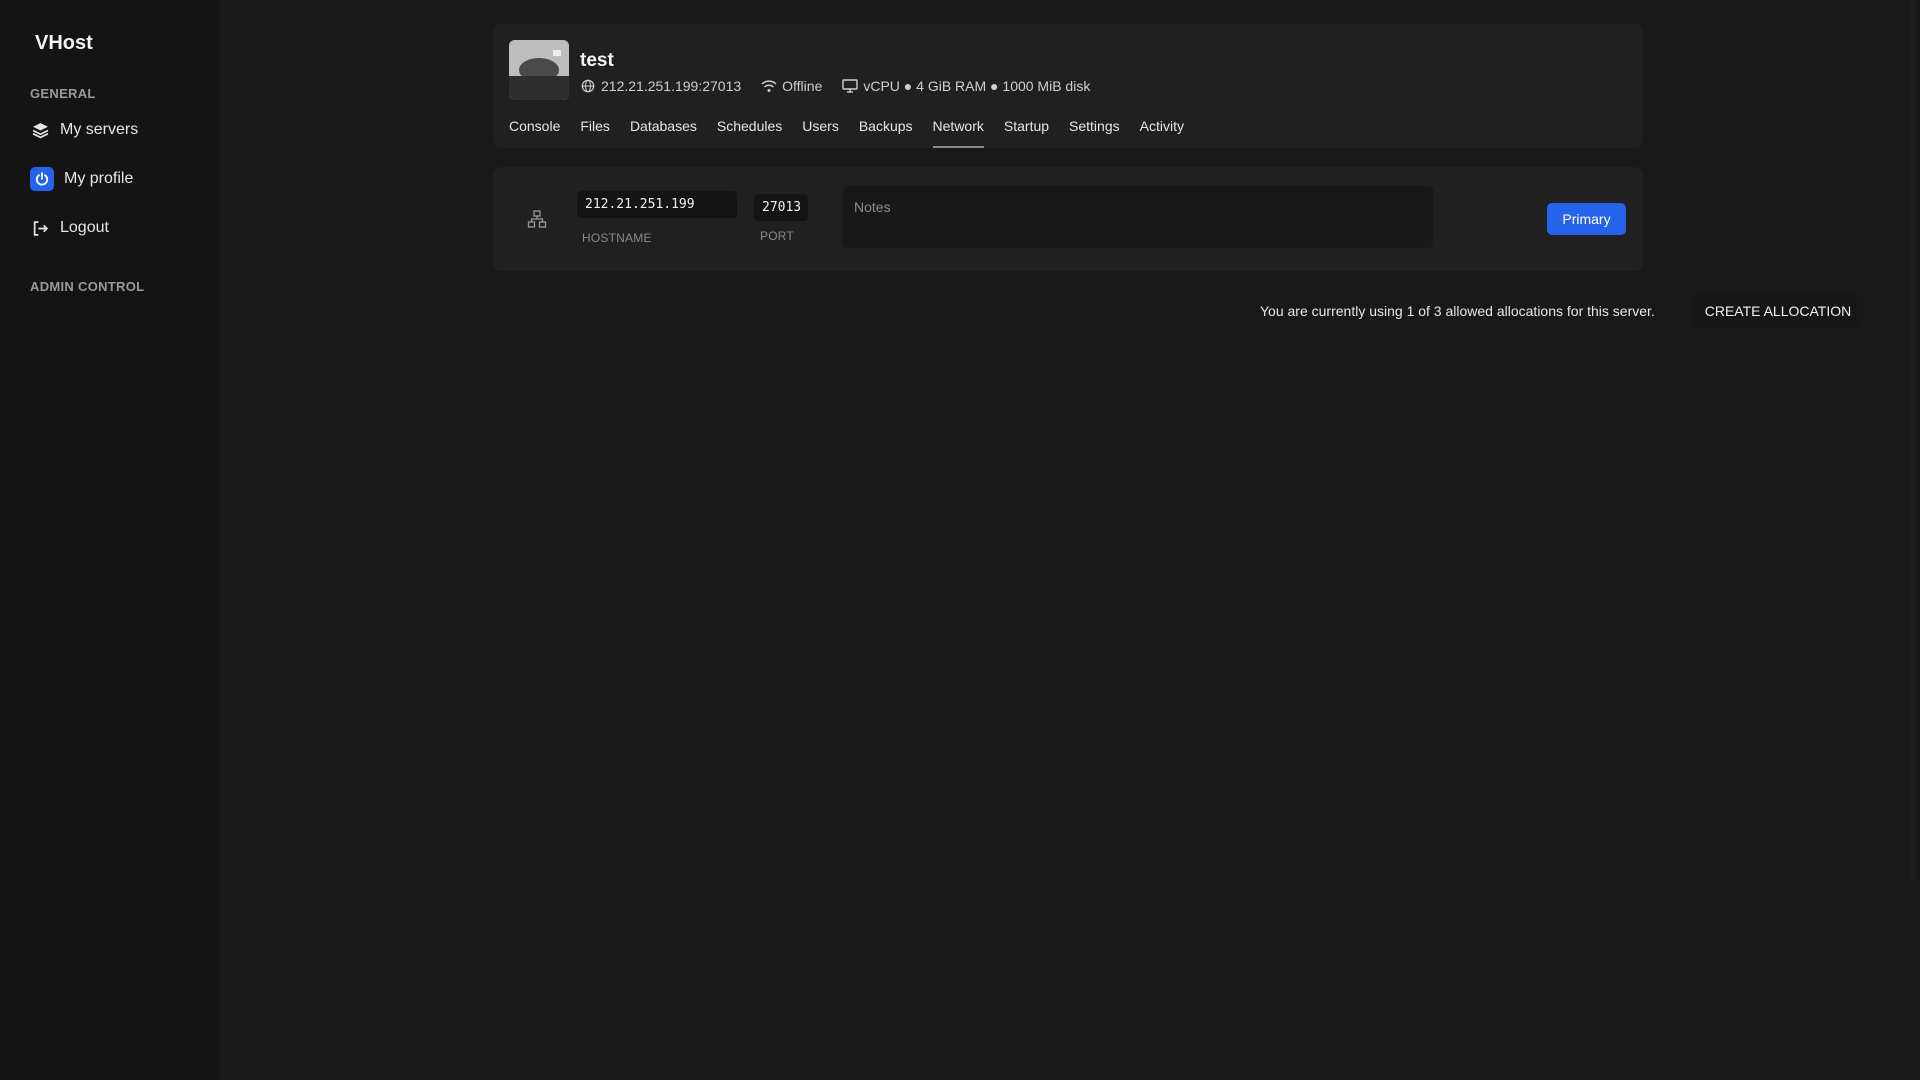  Describe the element at coordinates (1138, 217) in the screenshot. I see `notes-input: Notes` at that location.